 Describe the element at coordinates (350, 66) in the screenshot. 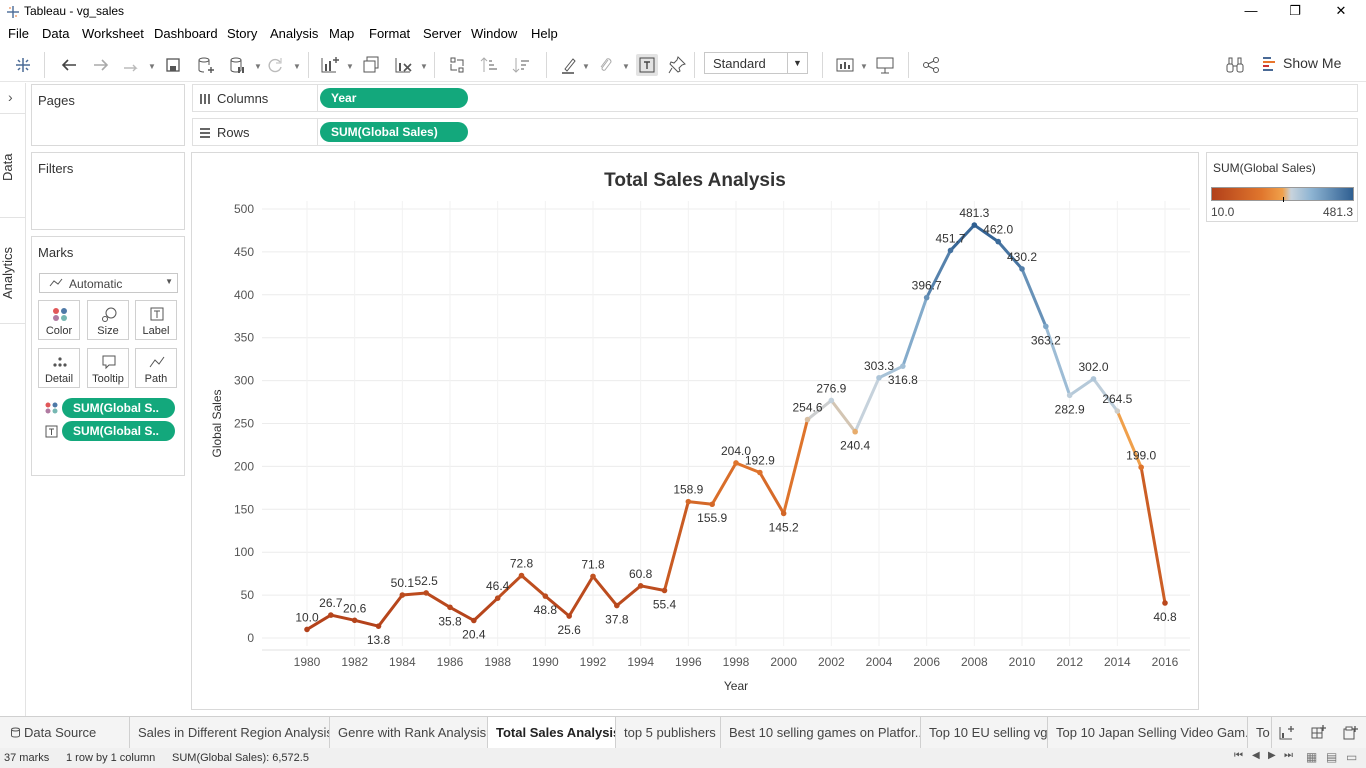

I see `new-sheet-dropdown-icon: ▼` at that location.